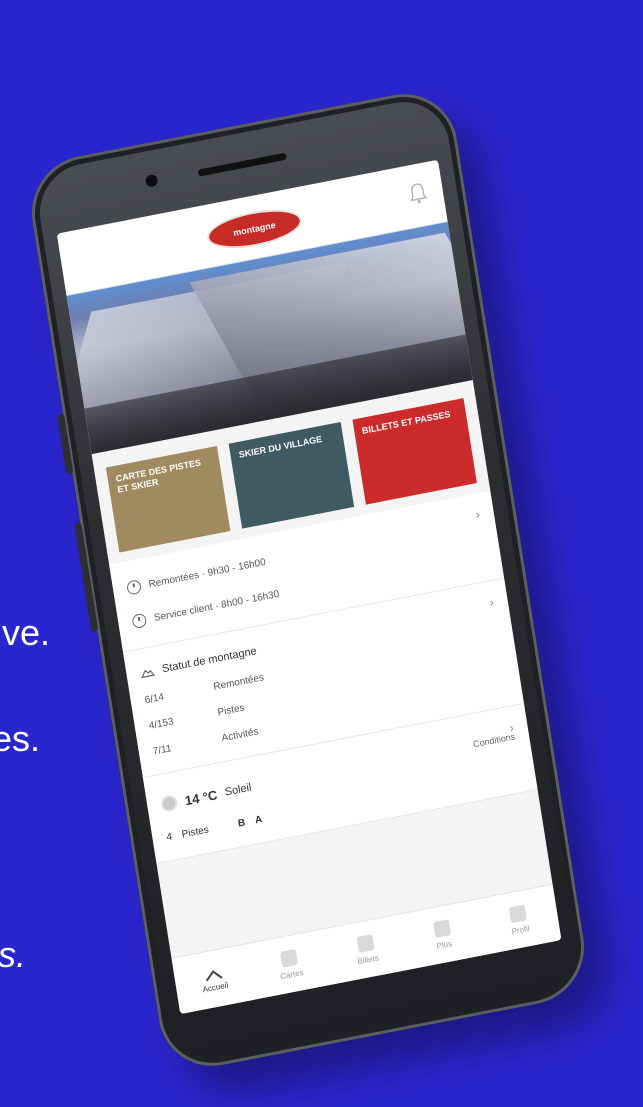 This screenshot has height=1107, width=643. What do you see at coordinates (292, 974) in the screenshot?
I see `tab-label: Cartes` at bounding box center [292, 974].